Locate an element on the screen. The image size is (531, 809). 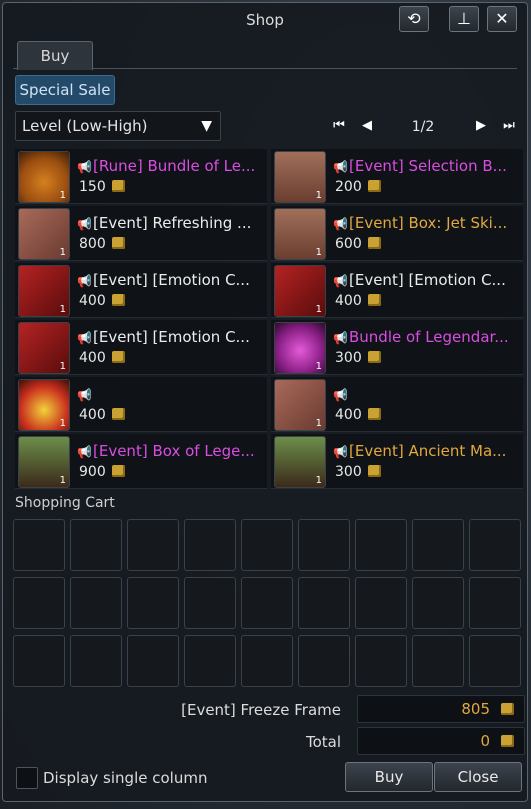
pouch-icon: 1 is located at coordinates (300, 348).